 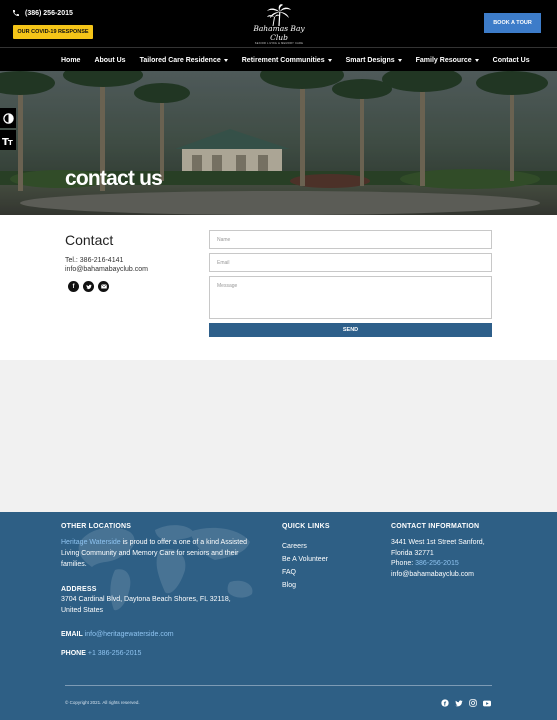 I want to click on header-phone: (386) 256-2015, so click(x=42, y=13).